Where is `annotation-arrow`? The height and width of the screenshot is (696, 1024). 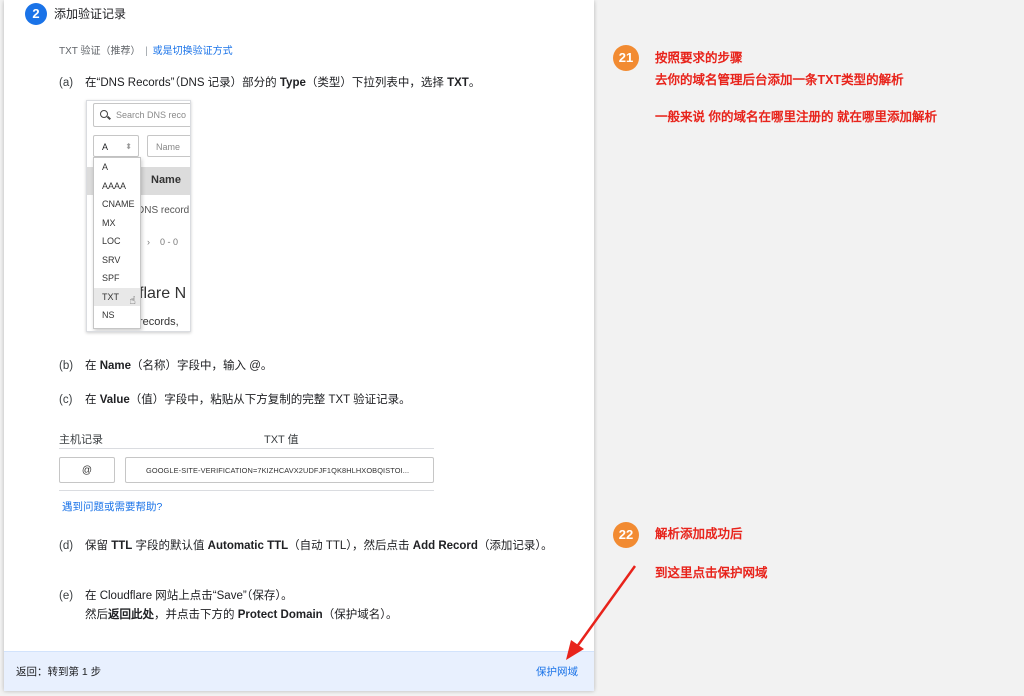 annotation-arrow is located at coordinates (601, 612).